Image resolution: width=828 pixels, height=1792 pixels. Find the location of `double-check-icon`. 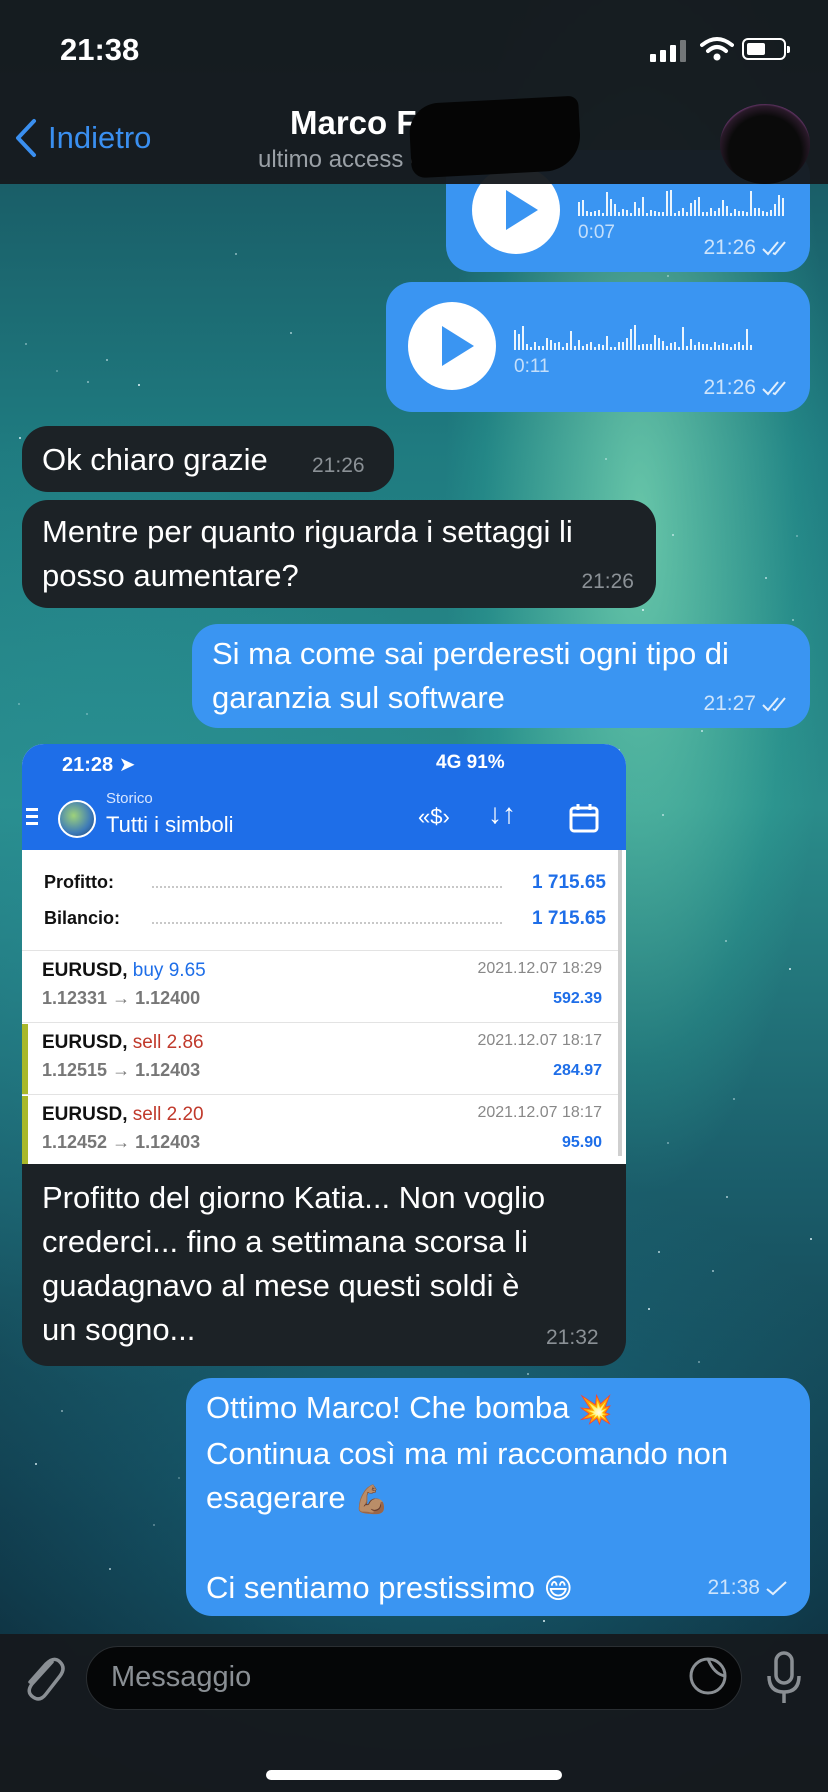

double-check-icon is located at coordinates (774, 248).